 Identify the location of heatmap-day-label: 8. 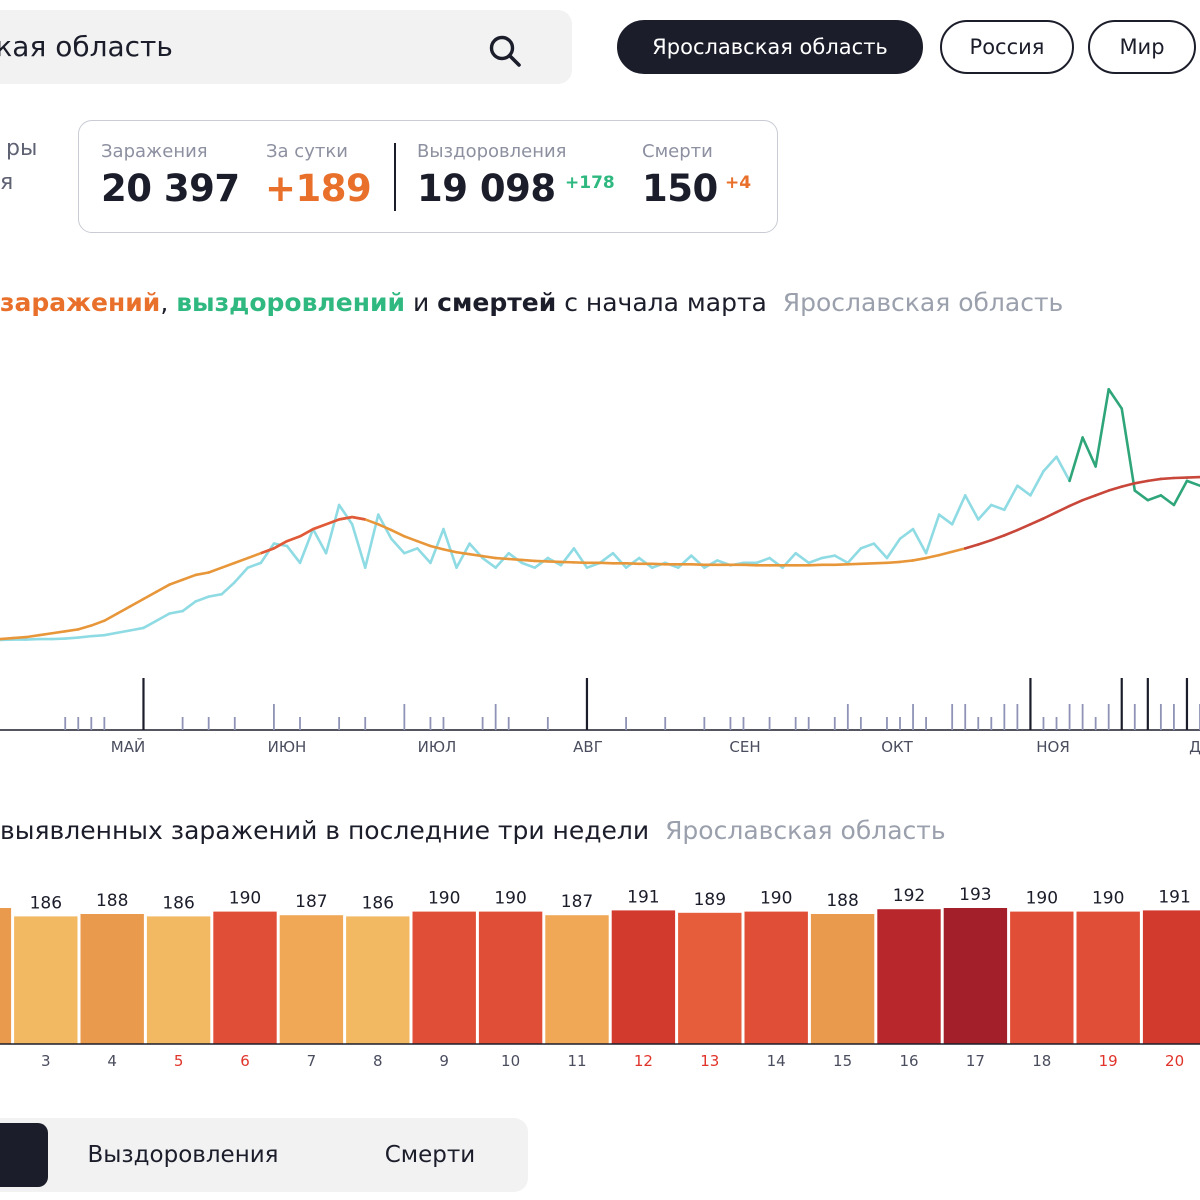
(378, 1061).